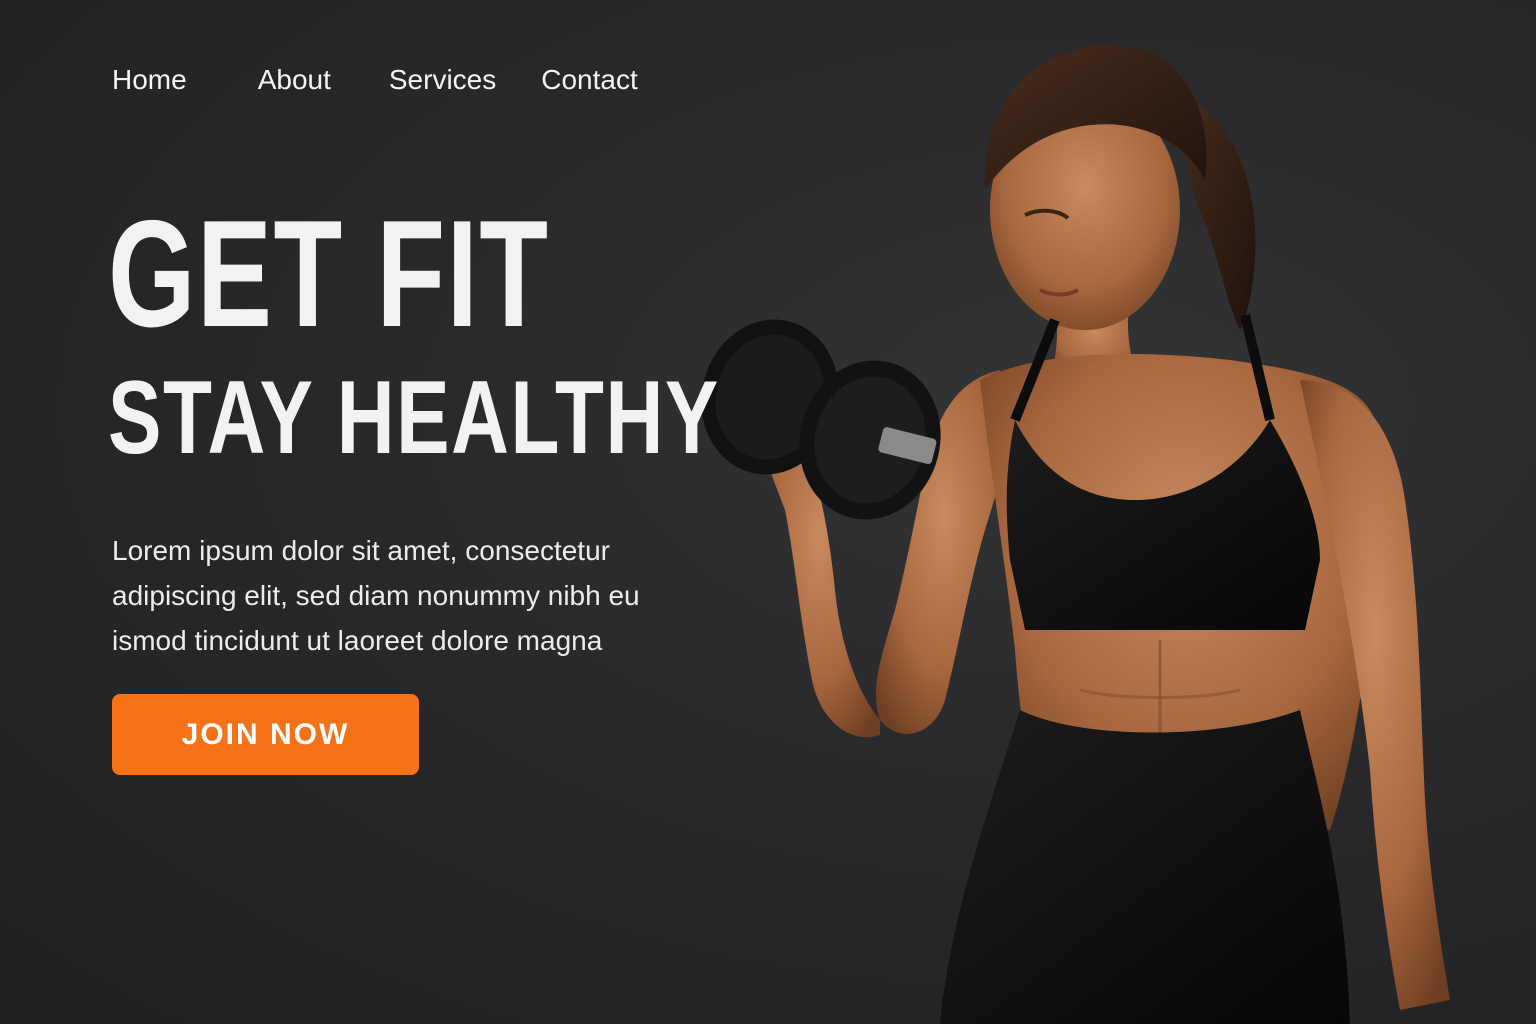 The height and width of the screenshot is (1024, 1536). Describe the element at coordinates (442, 80) in the screenshot. I see `nav-services-link: Services` at that location.